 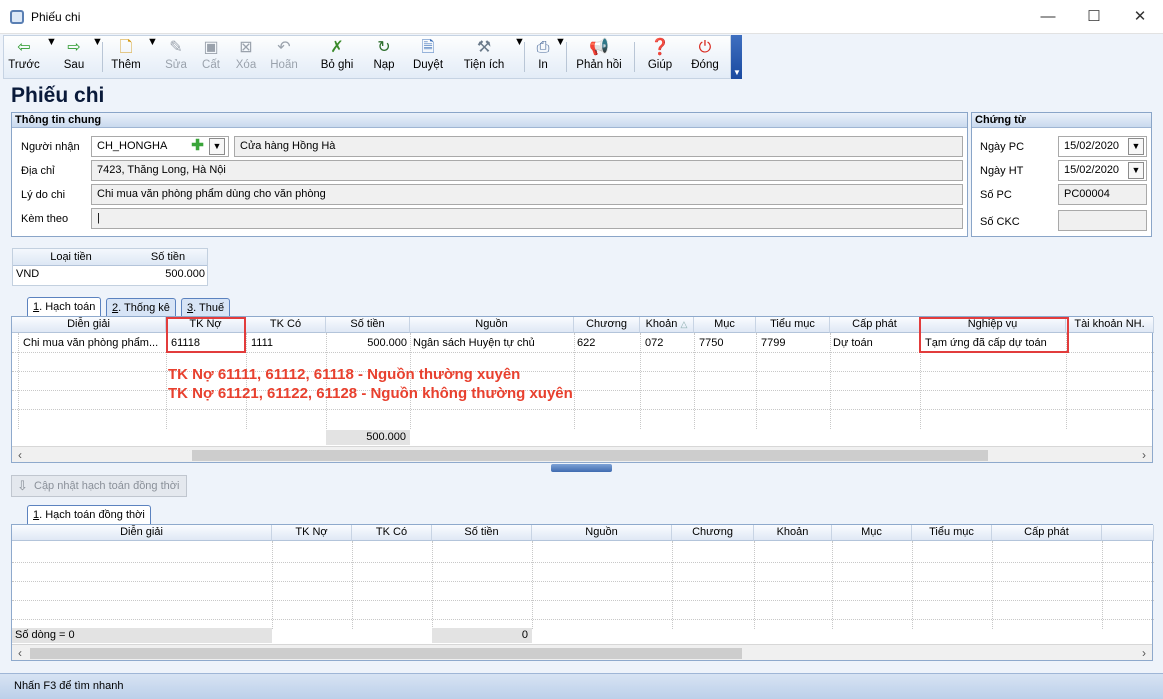 What do you see at coordinates (56, 17) in the screenshot?
I see `window-title: Phiếu chi` at bounding box center [56, 17].